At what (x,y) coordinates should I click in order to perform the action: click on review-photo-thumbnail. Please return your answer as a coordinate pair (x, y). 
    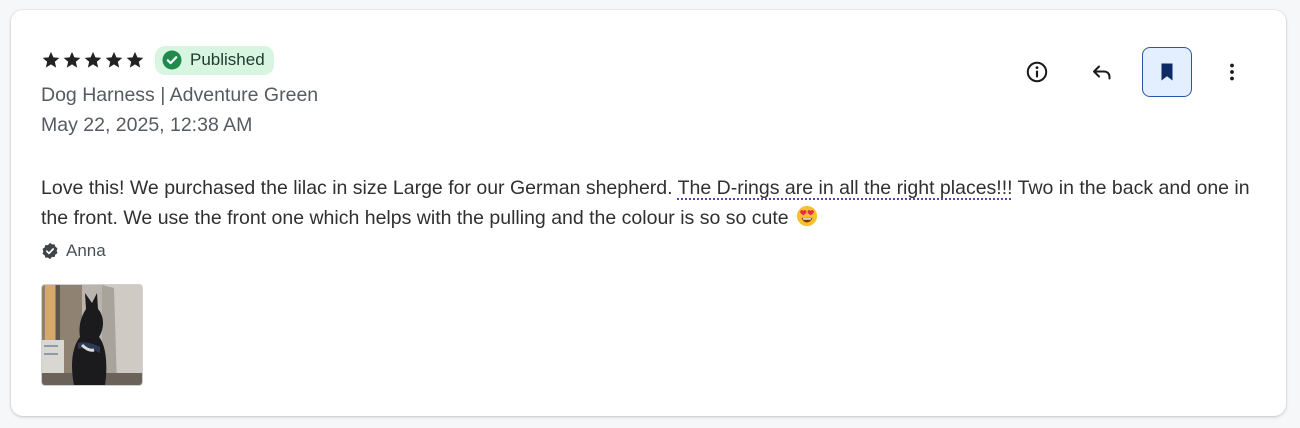
    Looking at the image, I should click on (92, 335).